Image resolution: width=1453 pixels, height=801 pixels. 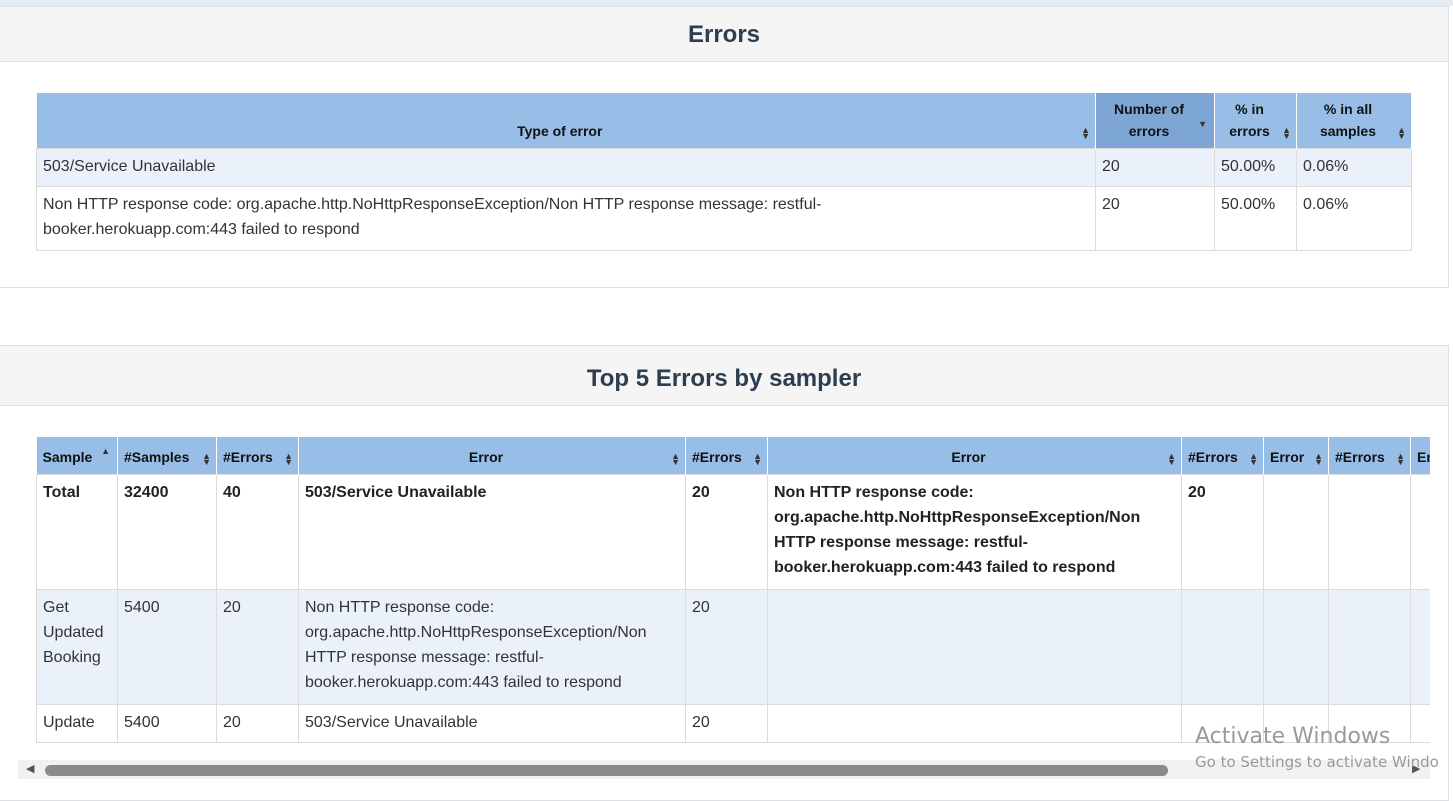 What do you see at coordinates (726, 455) in the screenshot?
I see `col-errors-1: #Errors ▲ ▼` at bounding box center [726, 455].